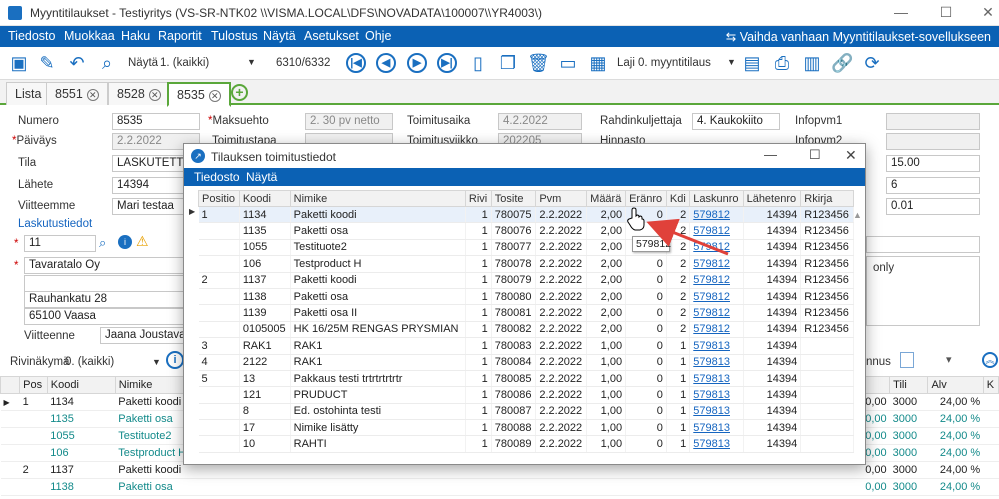 This screenshot has height=499, width=999. Describe the element at coordinates (949, 359) in the screenshot. I see `chevron-down-icon: ▾` at that location.